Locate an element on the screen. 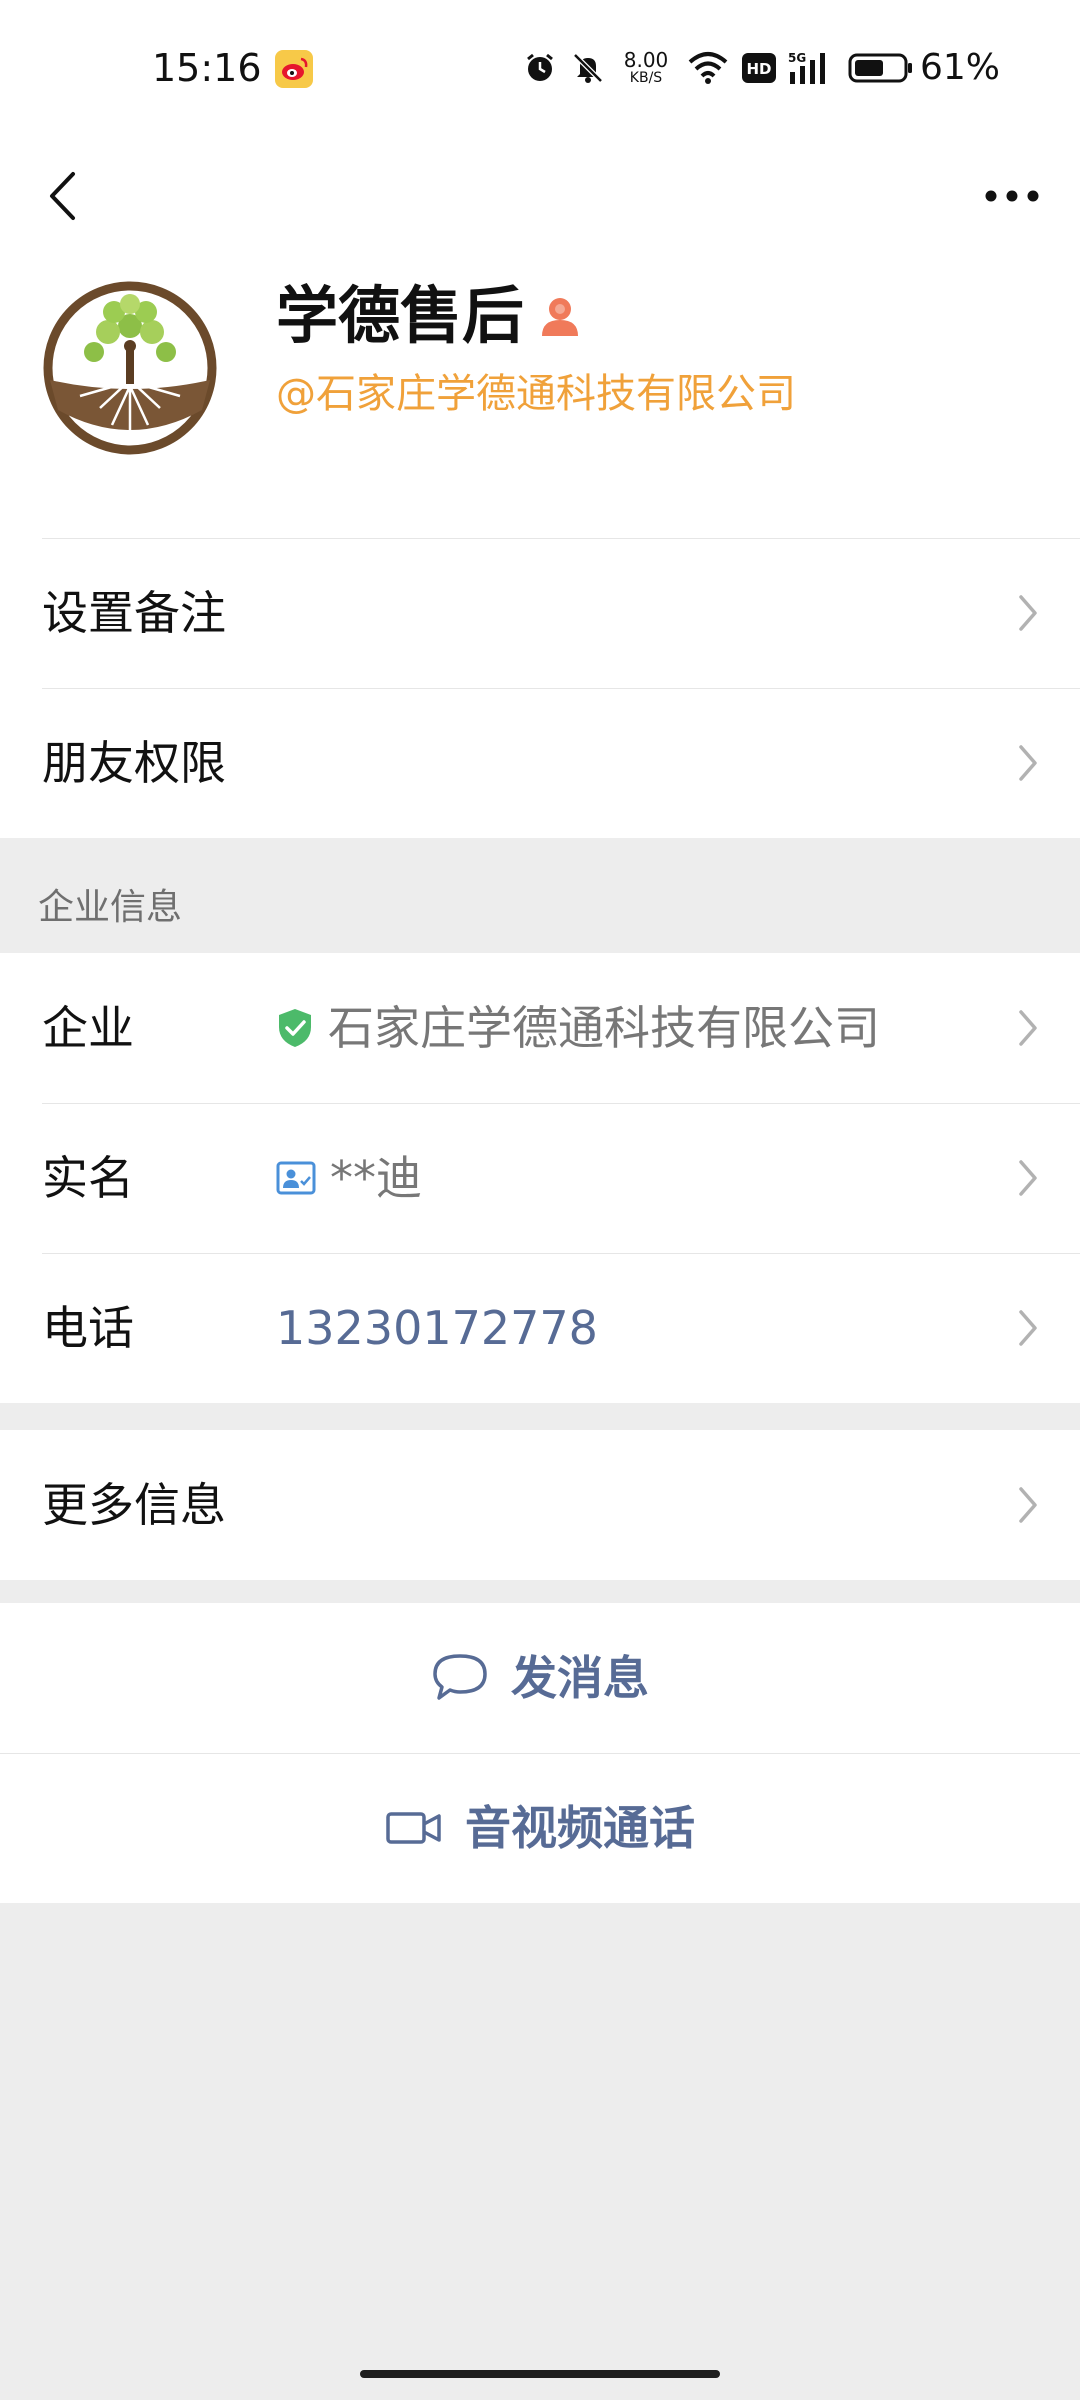 The image size is (1080, 2400). net-speed: 8.00 KB/S is located at coordinates (646, 66).